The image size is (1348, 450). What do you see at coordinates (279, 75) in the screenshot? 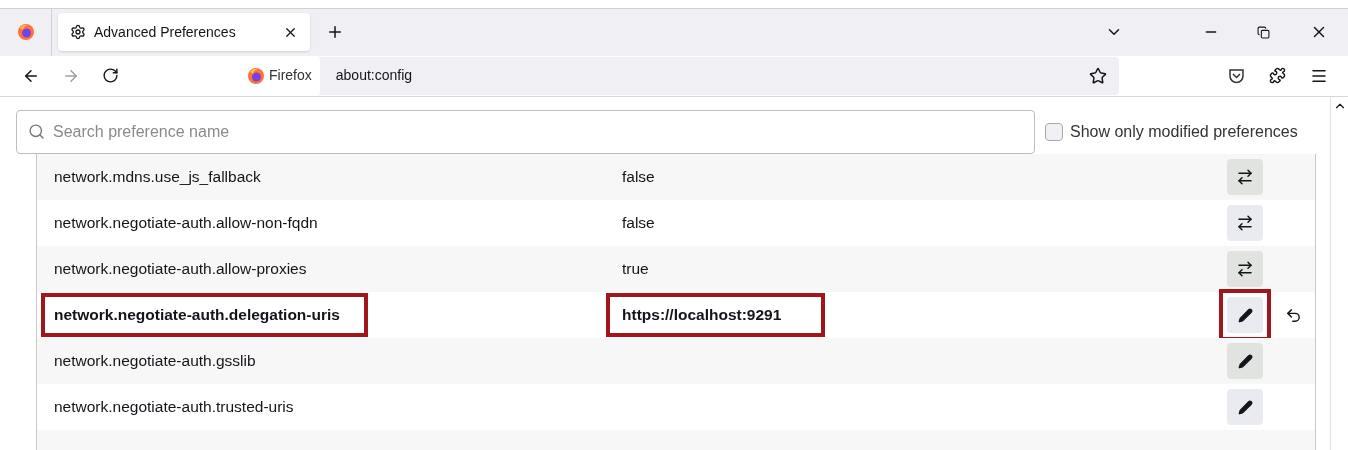
I see `identity-box: Firefox` at bounding box center [279, 75].